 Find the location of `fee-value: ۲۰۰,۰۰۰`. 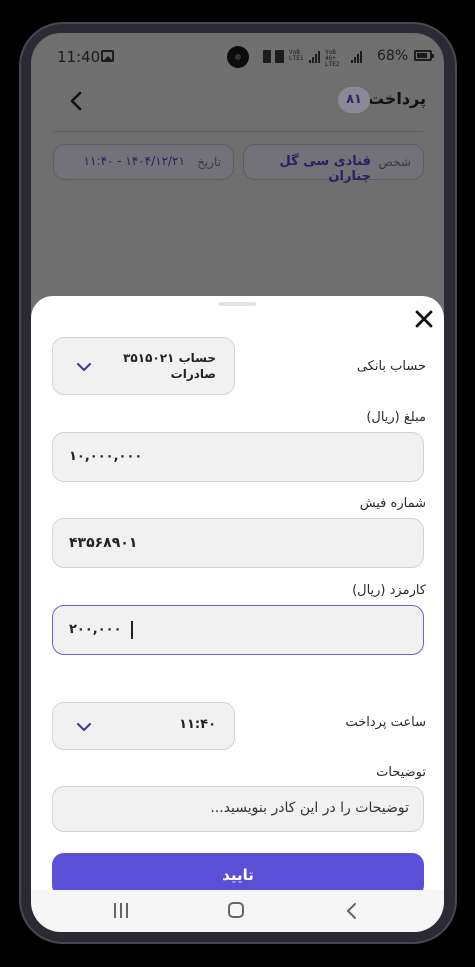

fee-value: ۲۰۰,۰۰۰ is located at coordinates (95, 629).